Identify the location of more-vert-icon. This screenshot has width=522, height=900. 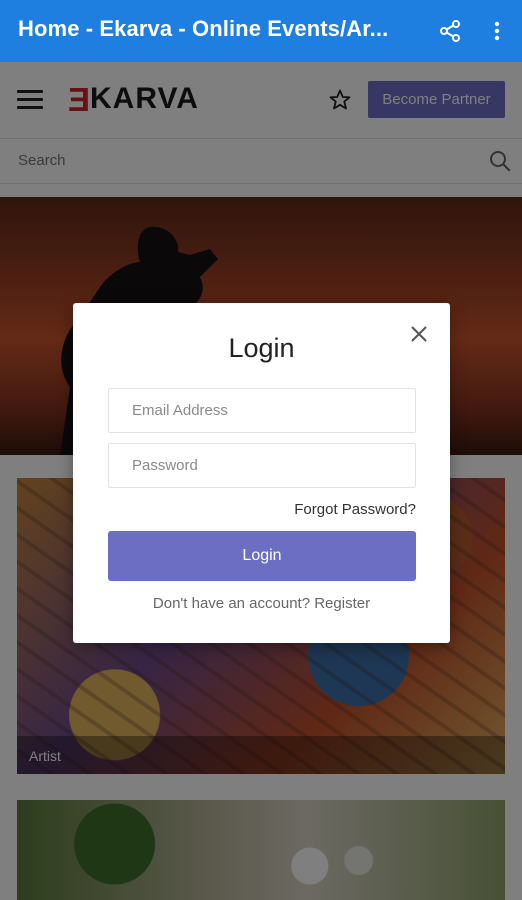
(497, 31).